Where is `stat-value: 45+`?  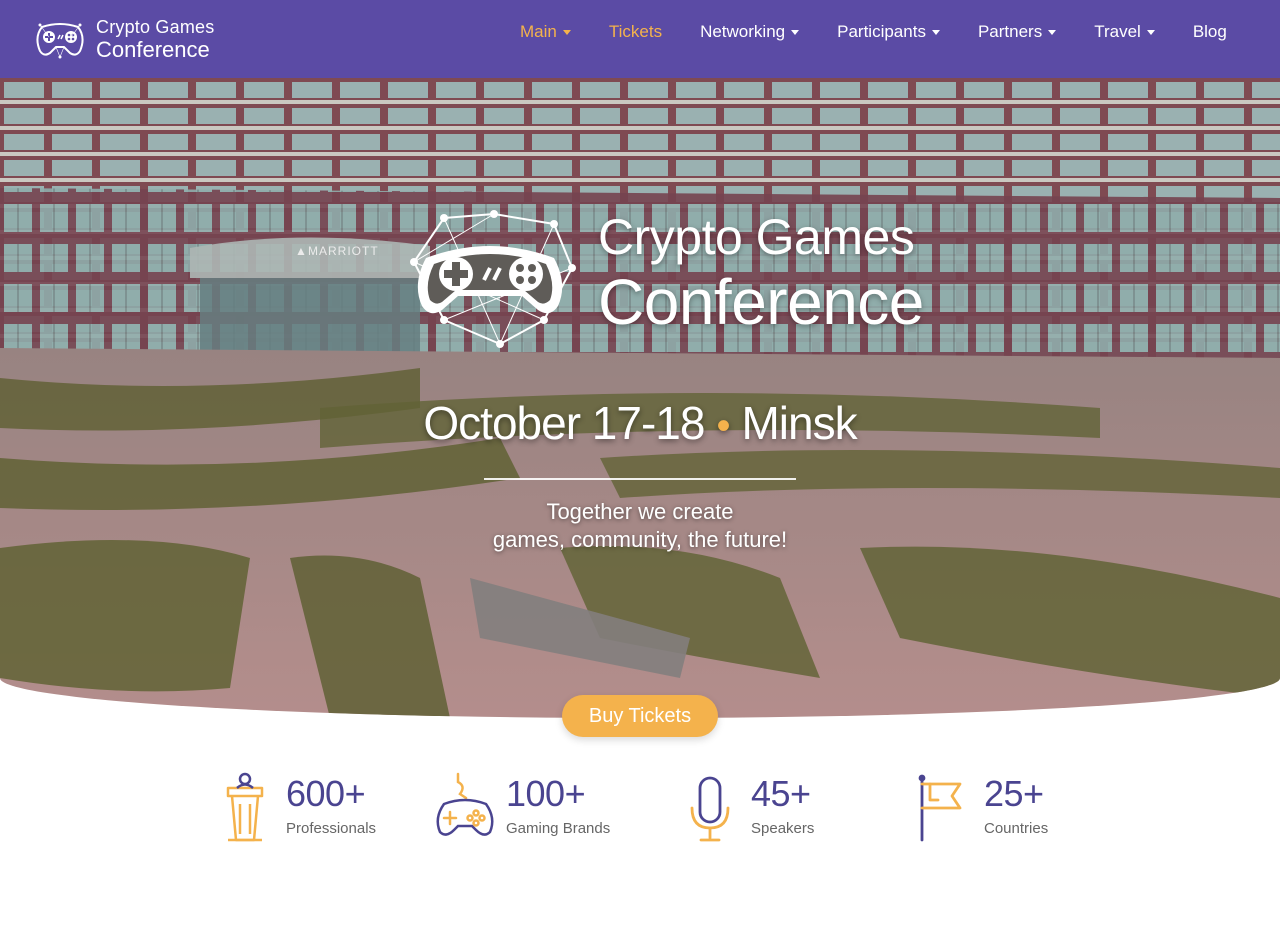 stat-value: 45+ is located at coordinates (781, 793).